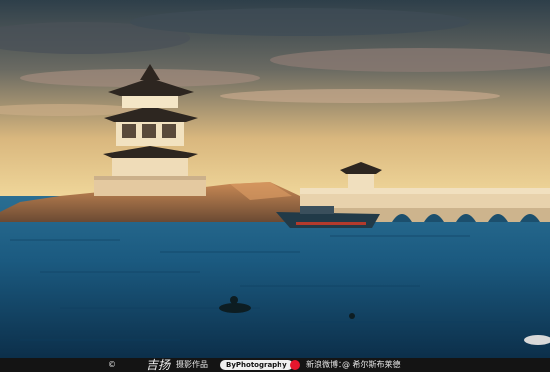 This screenshot has height=372, width=550. What do you see at coordinates (275, 365) in the screenshot?
I see `photo-credit-bar: © 吉扬 摄影作品 ByPhotography | 新浪微博： @ 希尔斯布莱德` at bounding box center [275, 365].